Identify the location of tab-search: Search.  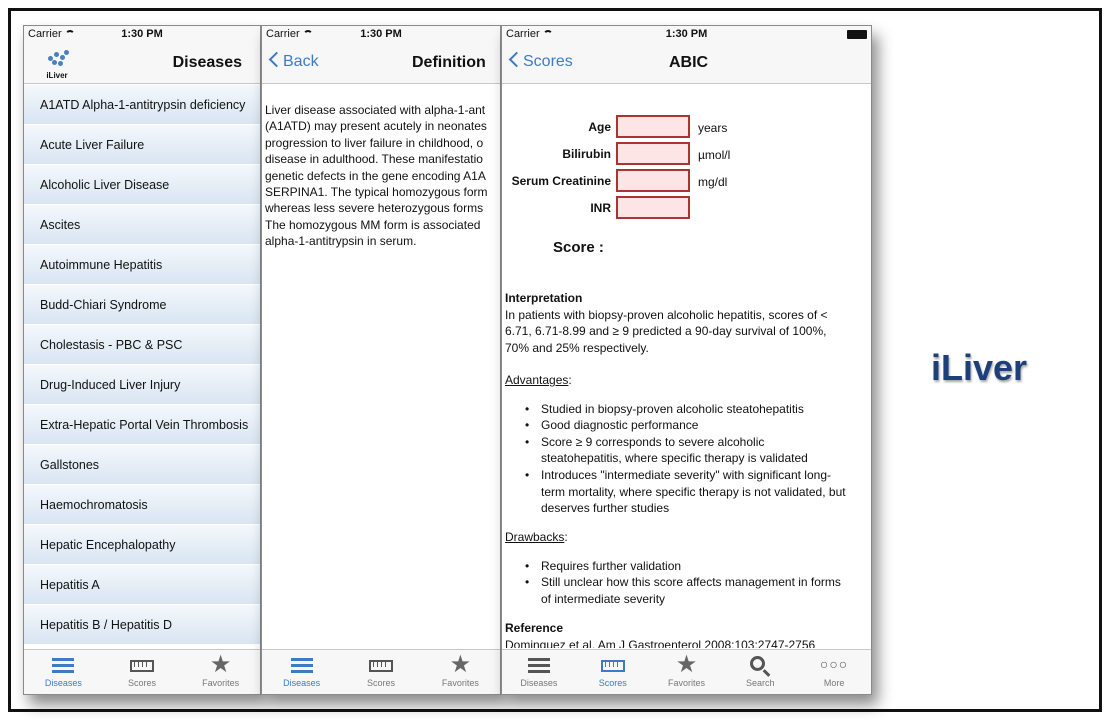
(760, 672).